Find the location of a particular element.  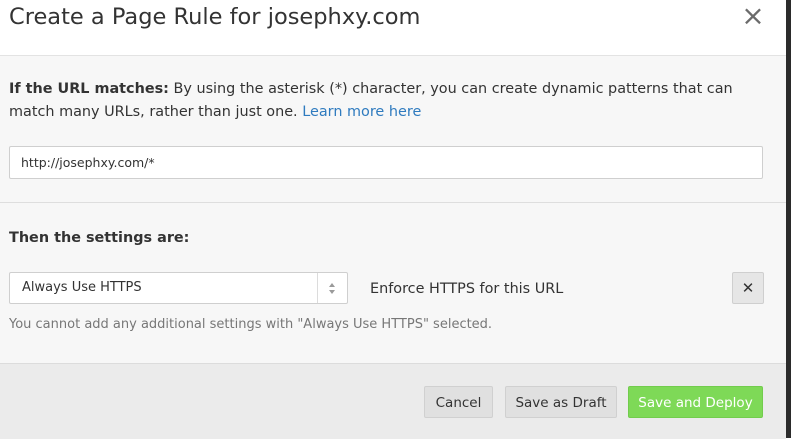

url-pattern-input is located at coordinates (386, 162).